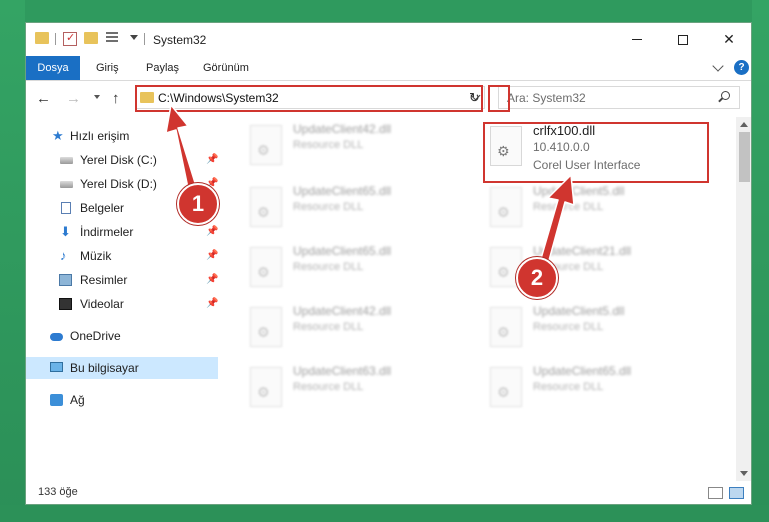 The height and width of the screenshot is (522, 769). Describe the element at coordinates (180, 40) in the screenshot. I see `window-title: System32` at that location.